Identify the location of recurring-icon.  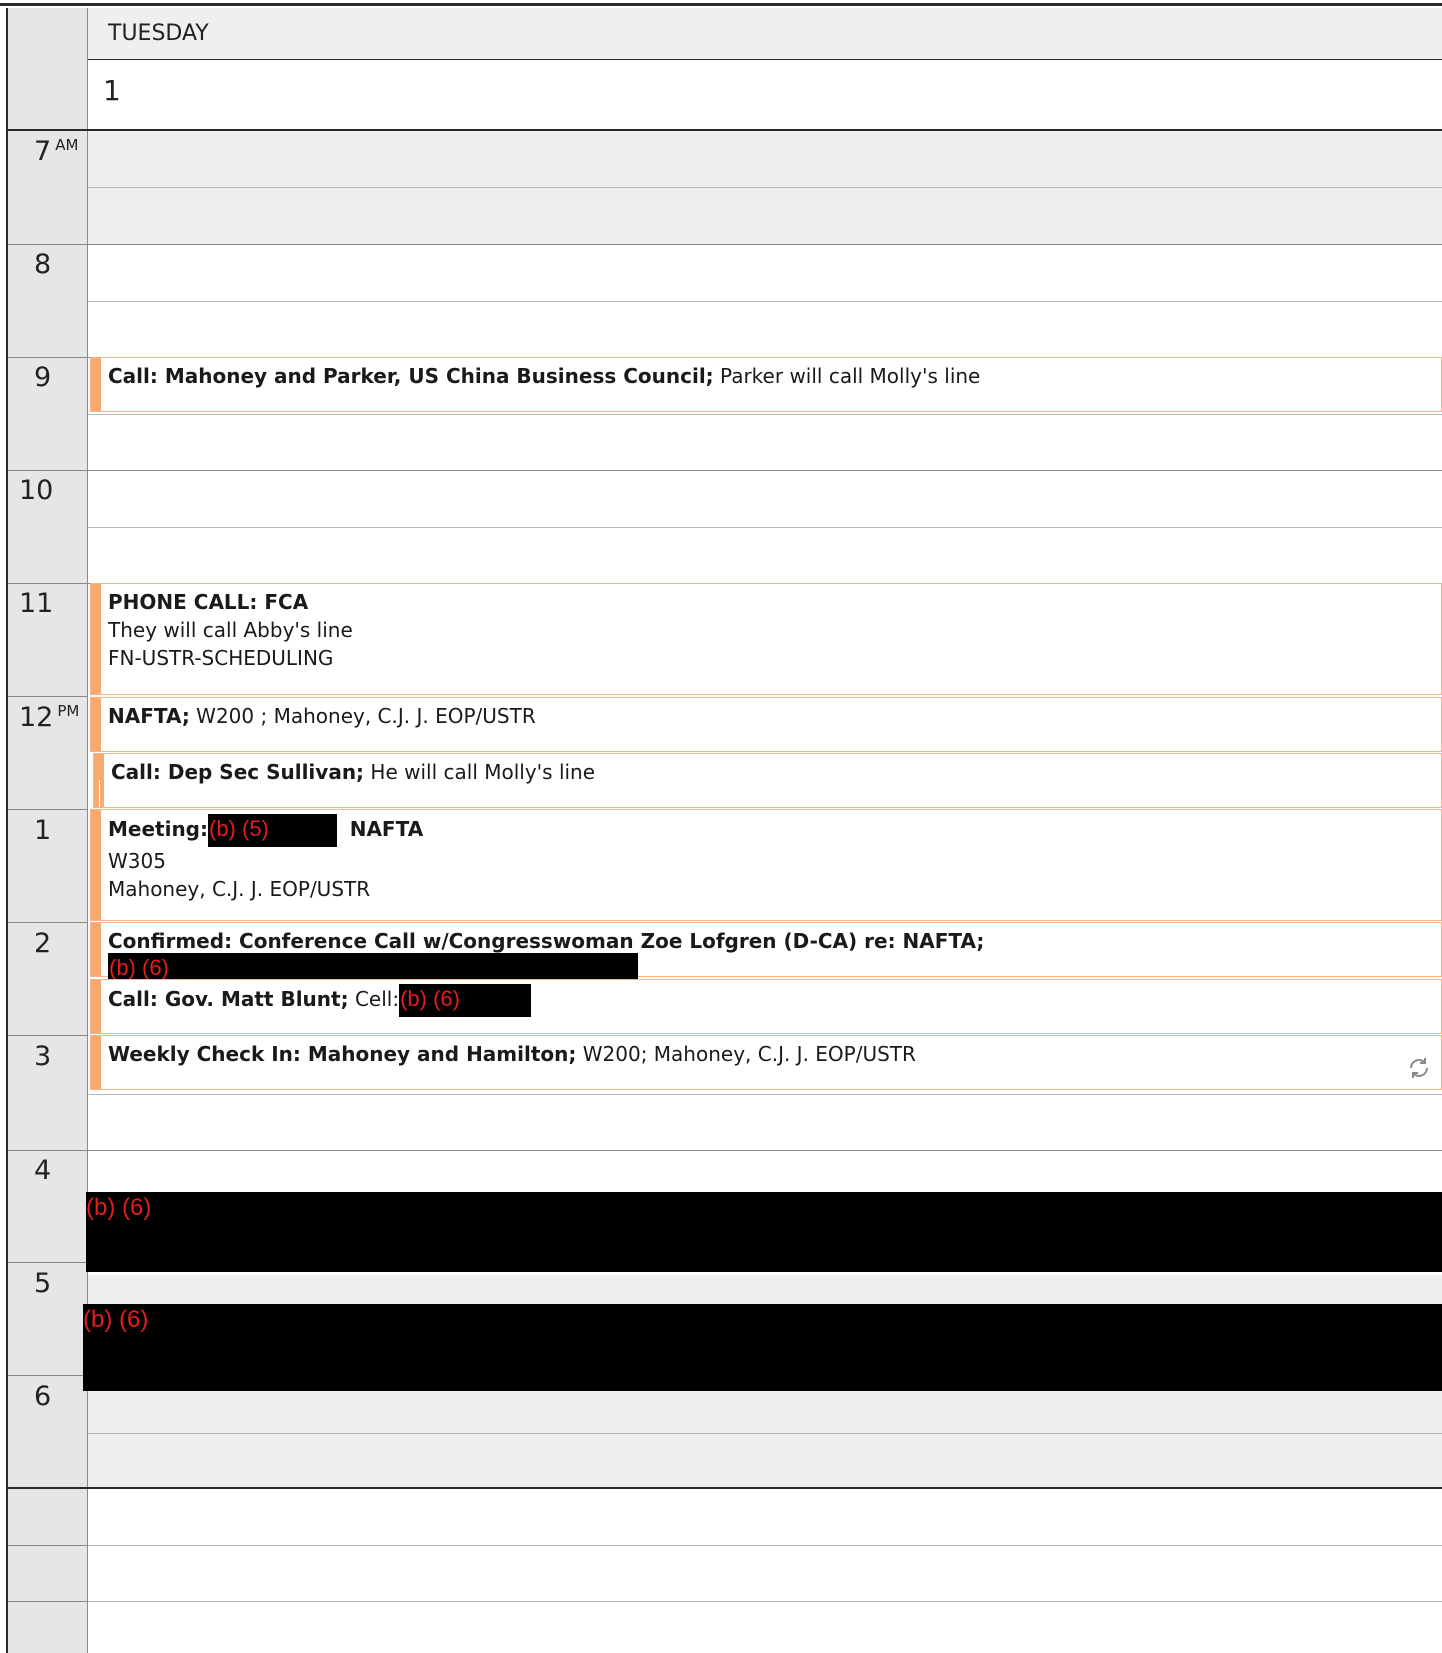
(1419, 1068).